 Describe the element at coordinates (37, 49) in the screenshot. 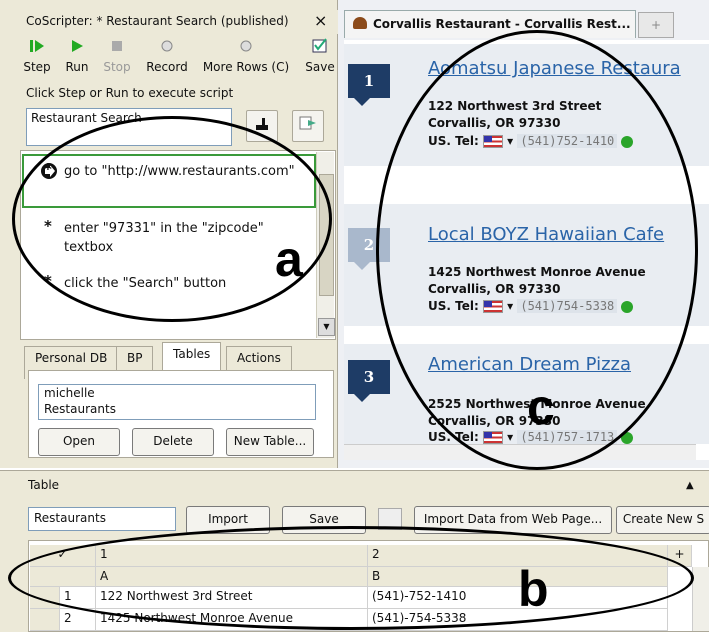

I see `step-icon` at that location.